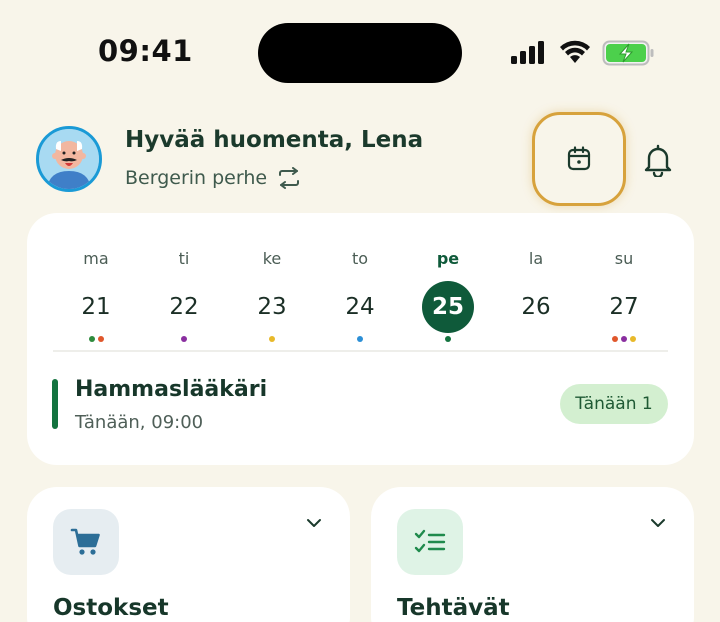 This screenshot has height=622, width=720. Describe the element at coordinates (536, 307) in the screenshot. I see `day-number: 26` at that location.